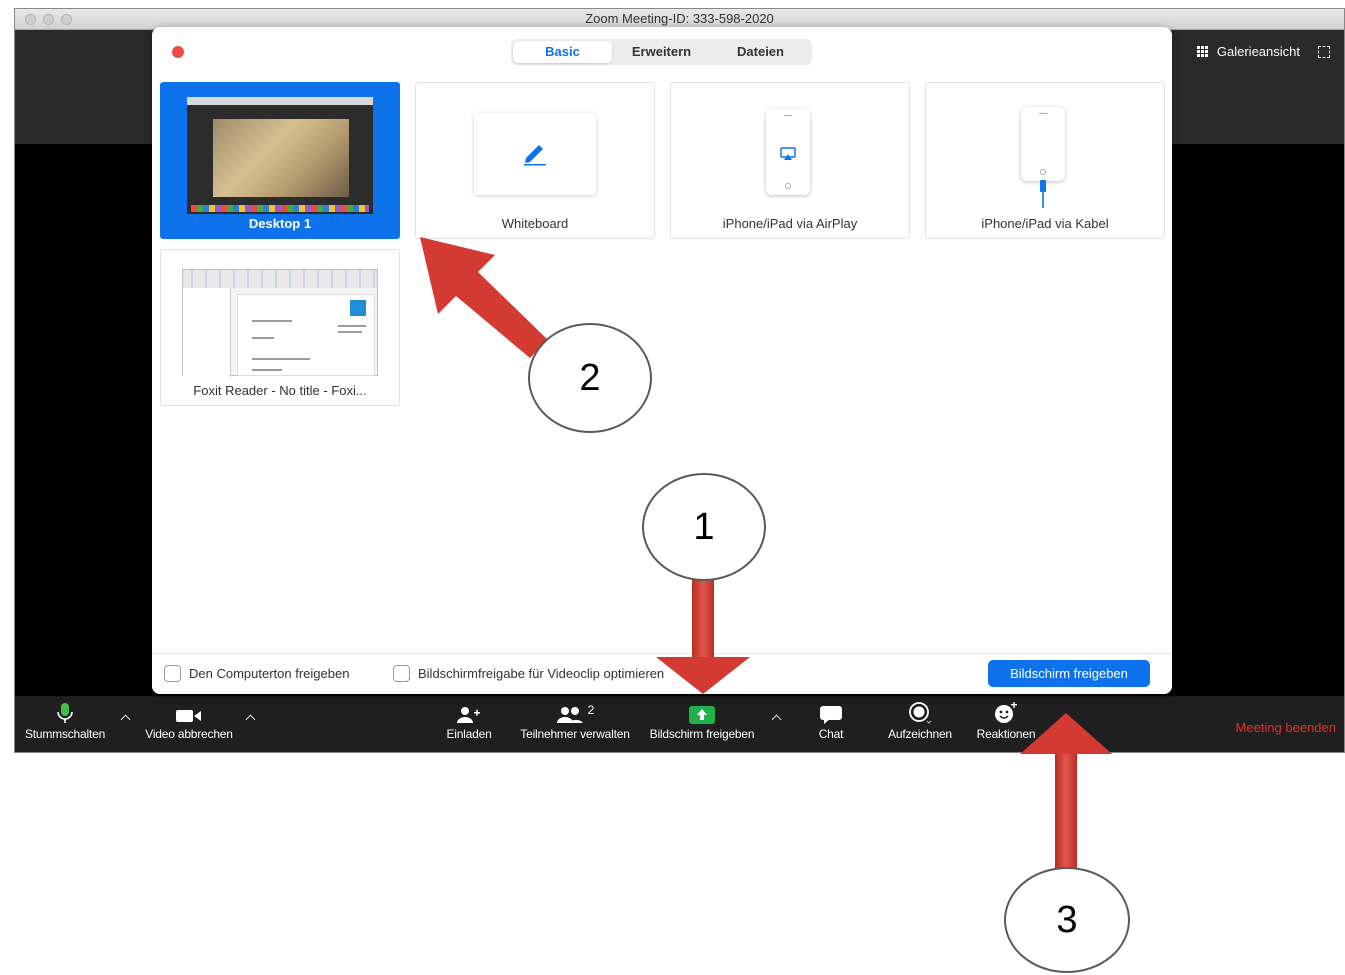 The width and height of the screenshot is (1345, 975). What do you see at coordinates (1066, 793) in the screenshot?
I see `annotation-arrow-up` at bounding box center [1066, 793].